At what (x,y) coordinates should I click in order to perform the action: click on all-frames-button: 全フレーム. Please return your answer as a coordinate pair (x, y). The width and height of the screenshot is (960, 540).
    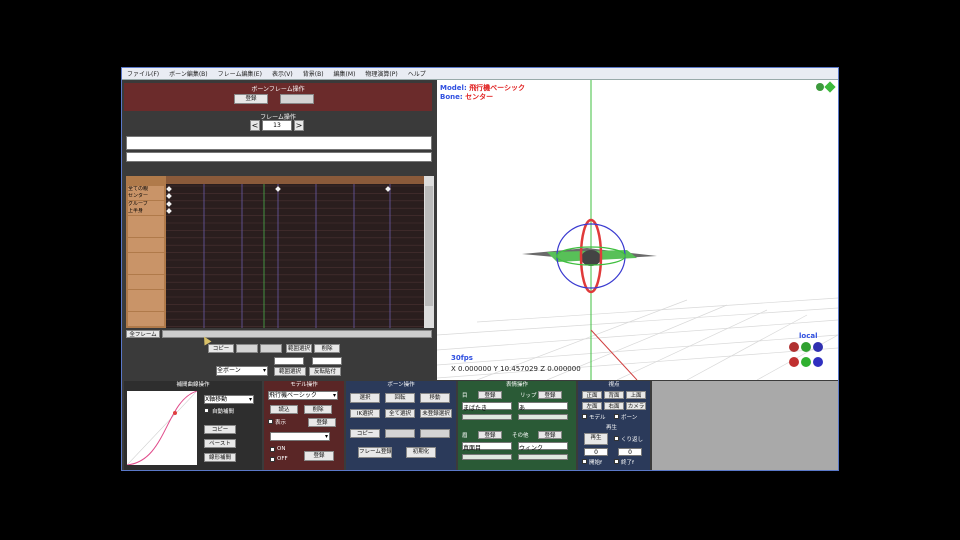
    Looking at the image, I should click on (143, 334).